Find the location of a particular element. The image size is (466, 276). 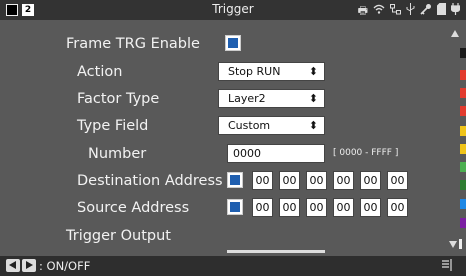

row-factor-type: Factor Type Layer2 ⬍ is located at coordinates (222, 101).